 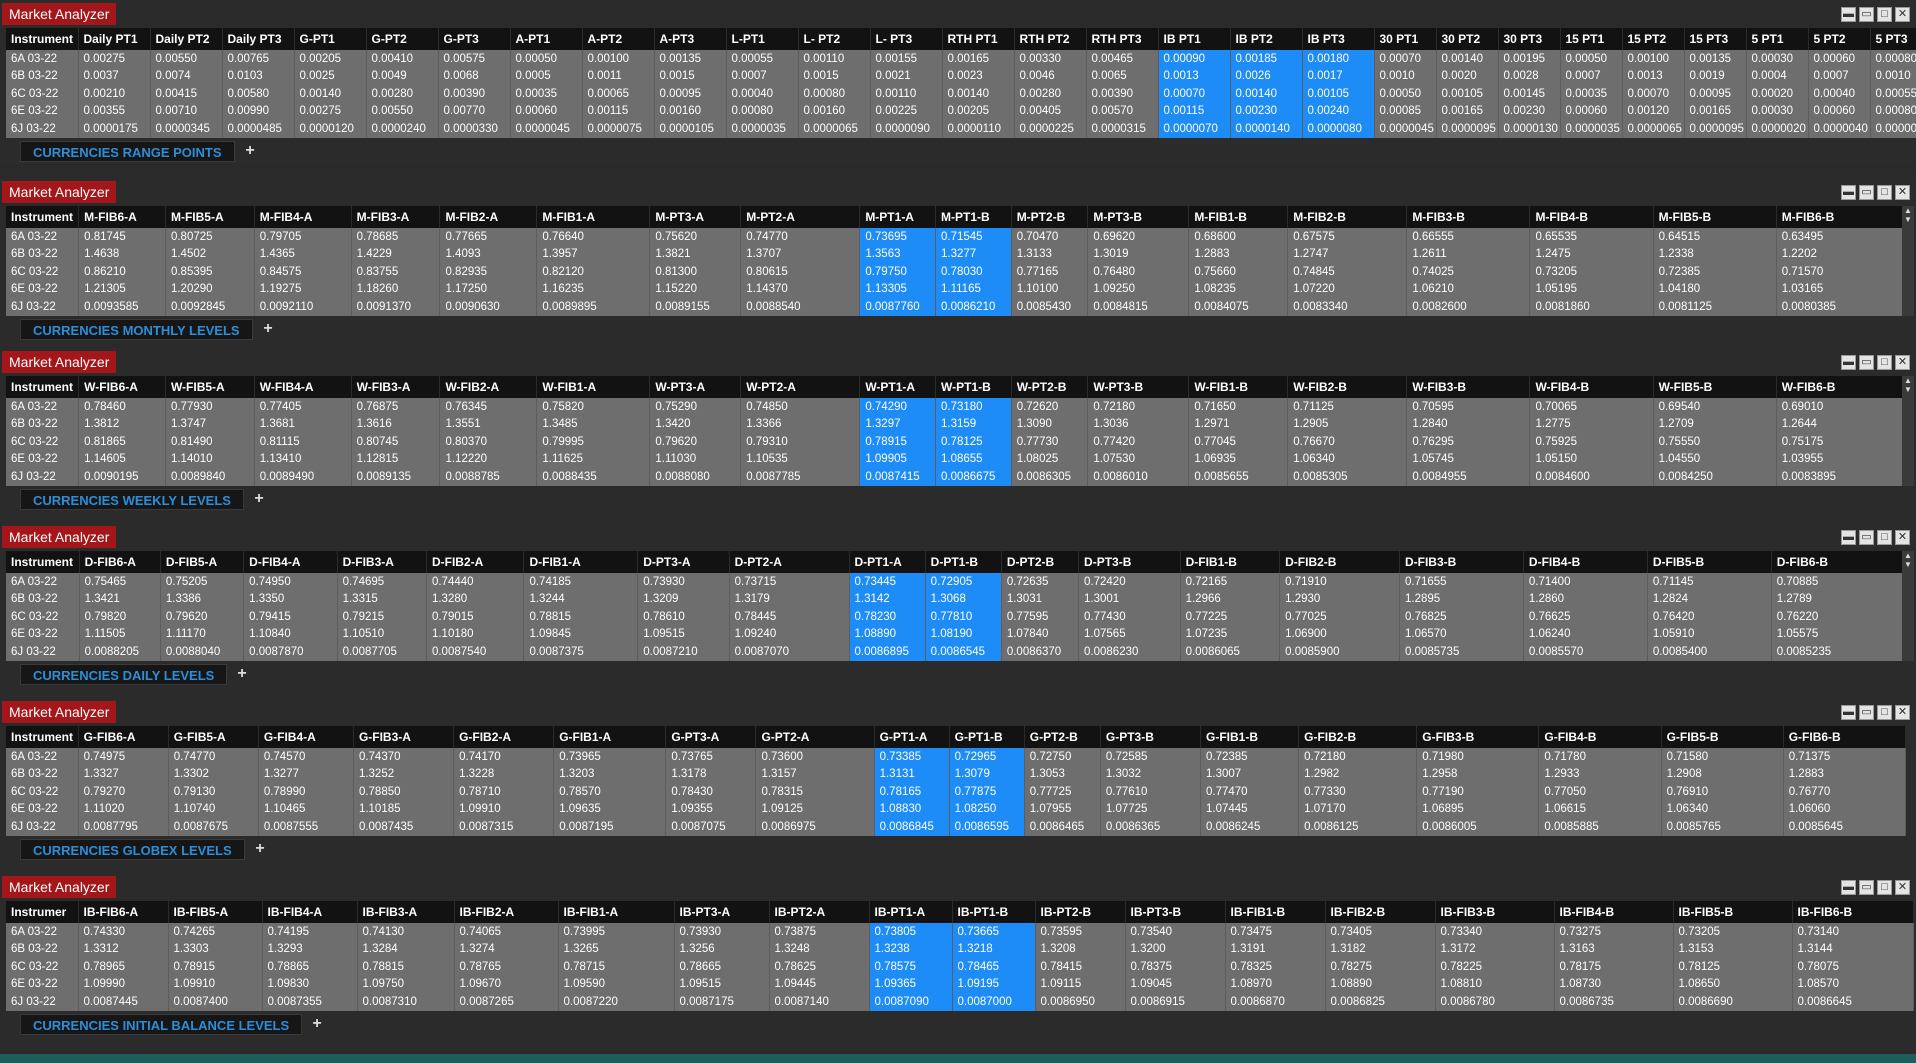 What do you see at coordinates (800, 217) in the screenshot?
I see `column-header: M-PT2-A` at bounding box center [800, 217].